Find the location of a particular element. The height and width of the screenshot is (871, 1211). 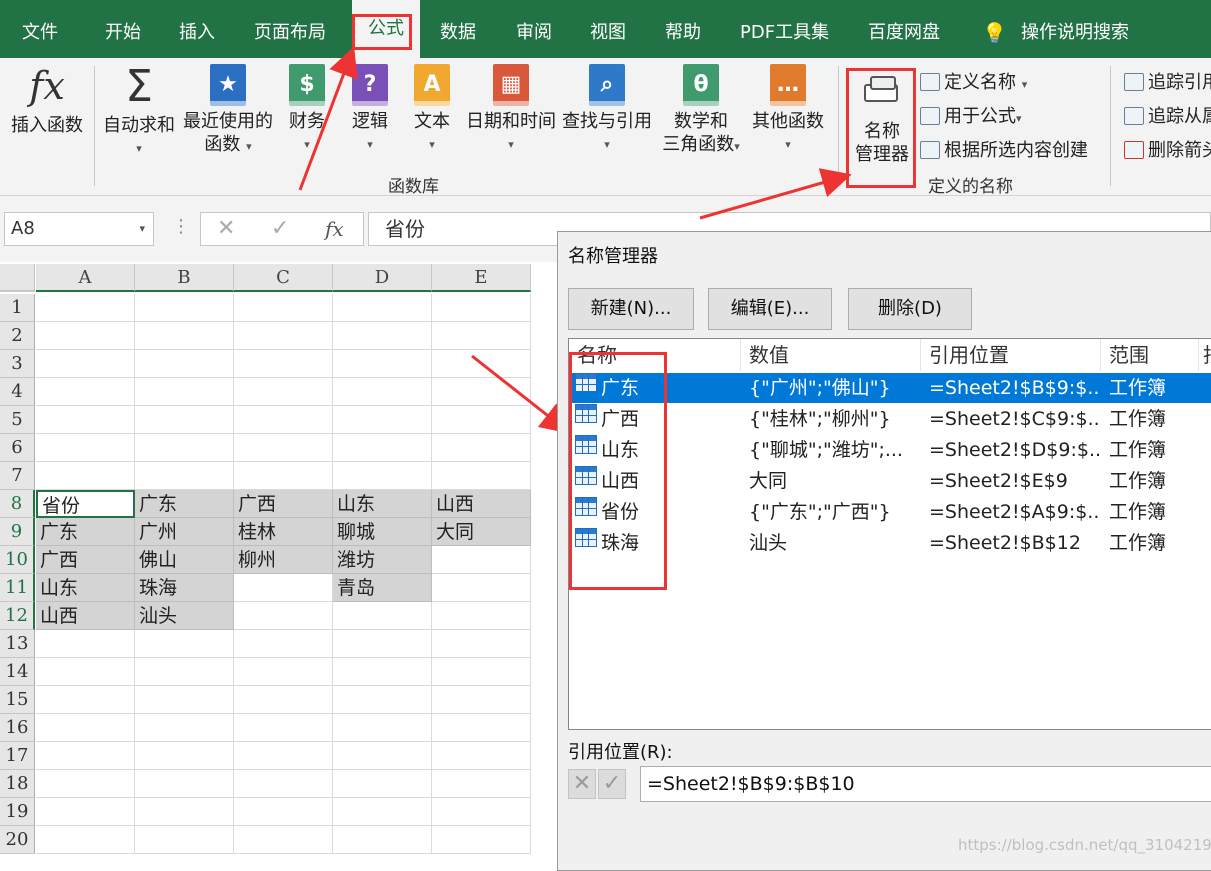

date-time-button: ▦ 日期和时间 ▾ is located at coordinates (511, 110).